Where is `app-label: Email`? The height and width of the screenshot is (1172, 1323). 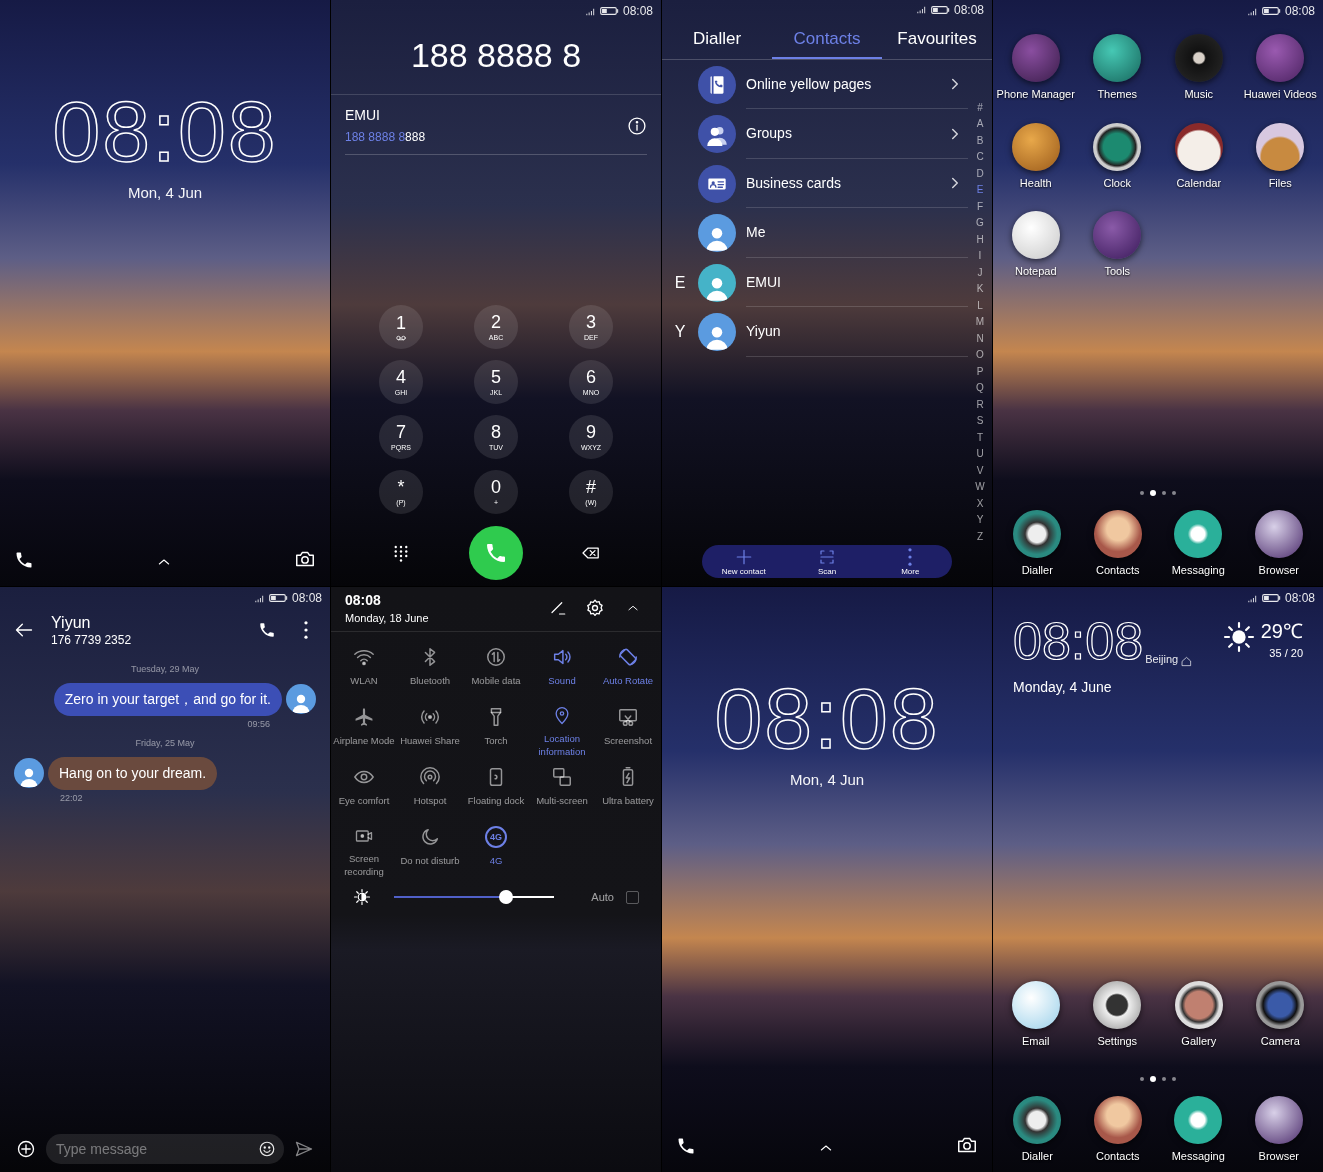
app-label: Email is located at coordinates (1036, 1041).